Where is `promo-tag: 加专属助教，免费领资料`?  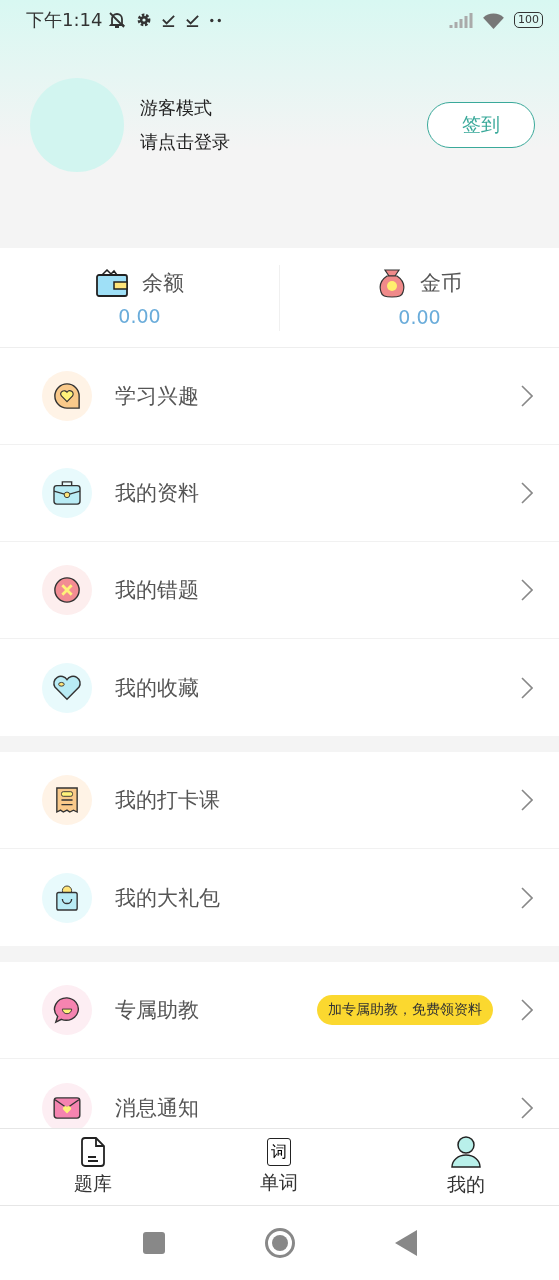 promo-tag: 加专属助教，免费领资料 is located at coordinates (405, 1010).